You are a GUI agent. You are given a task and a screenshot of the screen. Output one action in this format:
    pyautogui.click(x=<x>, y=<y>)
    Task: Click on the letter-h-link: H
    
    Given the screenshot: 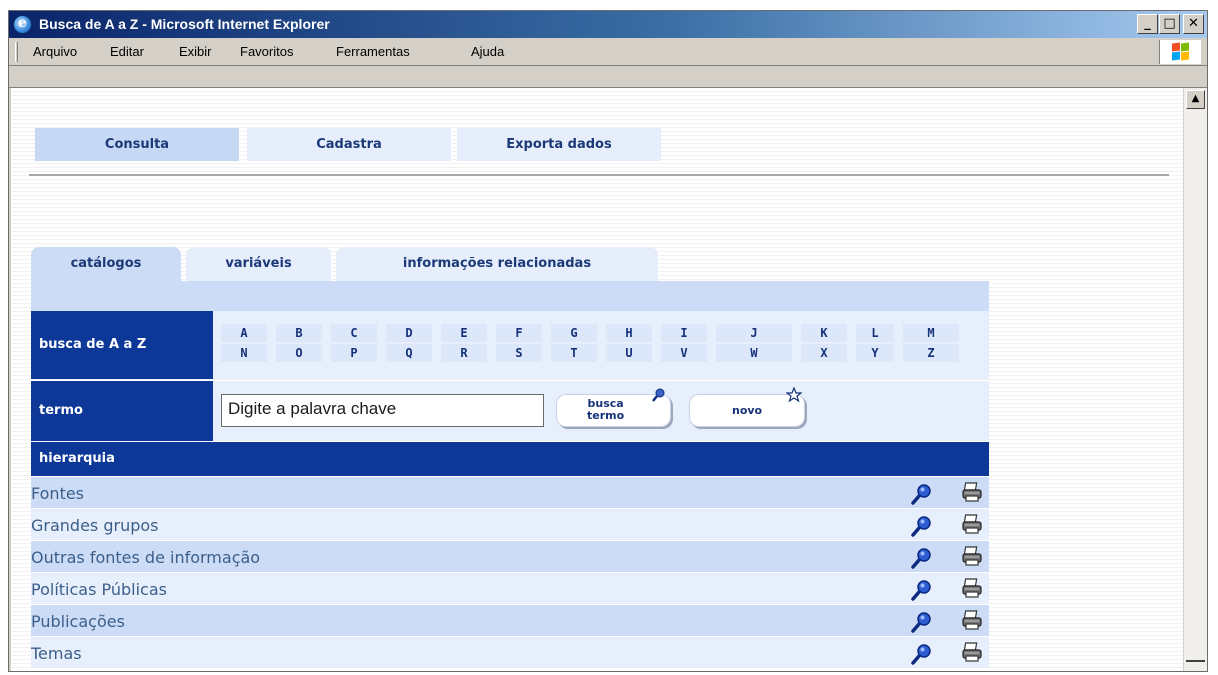 What is the action you would take?
    pyautogui.click(x=629, y=333)
    